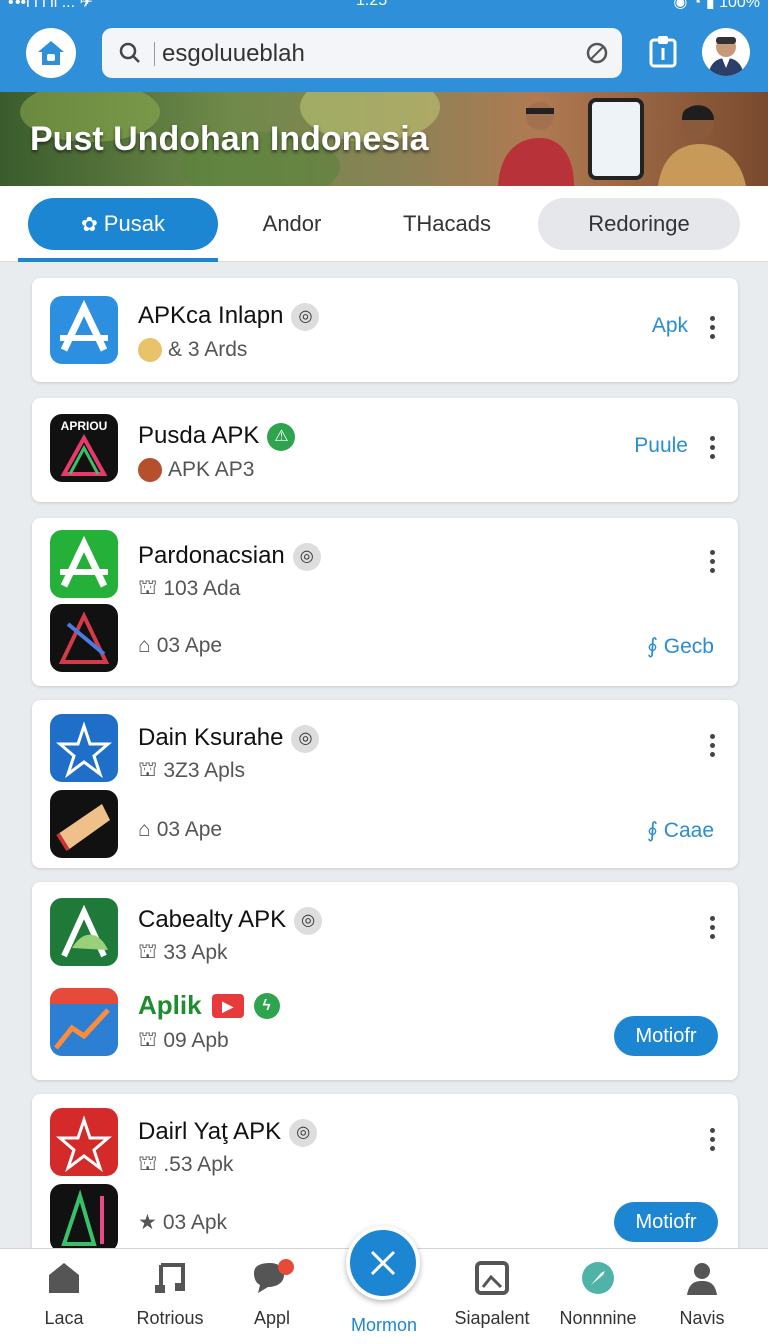 This screenshot has width=768, height=1344. Describe the element at coordinates (84, 748) in the screenshot. I see `app-icon-star` at that location.